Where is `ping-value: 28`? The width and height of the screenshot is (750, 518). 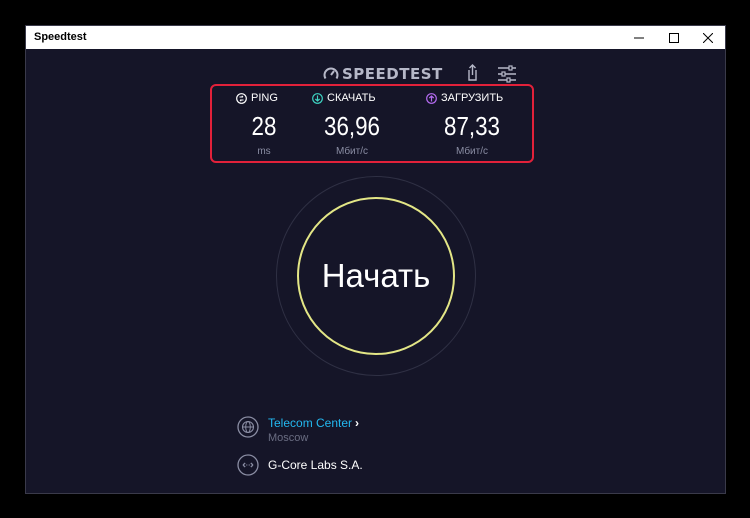 ping-value: 28 is located at coordinates (264, 126).